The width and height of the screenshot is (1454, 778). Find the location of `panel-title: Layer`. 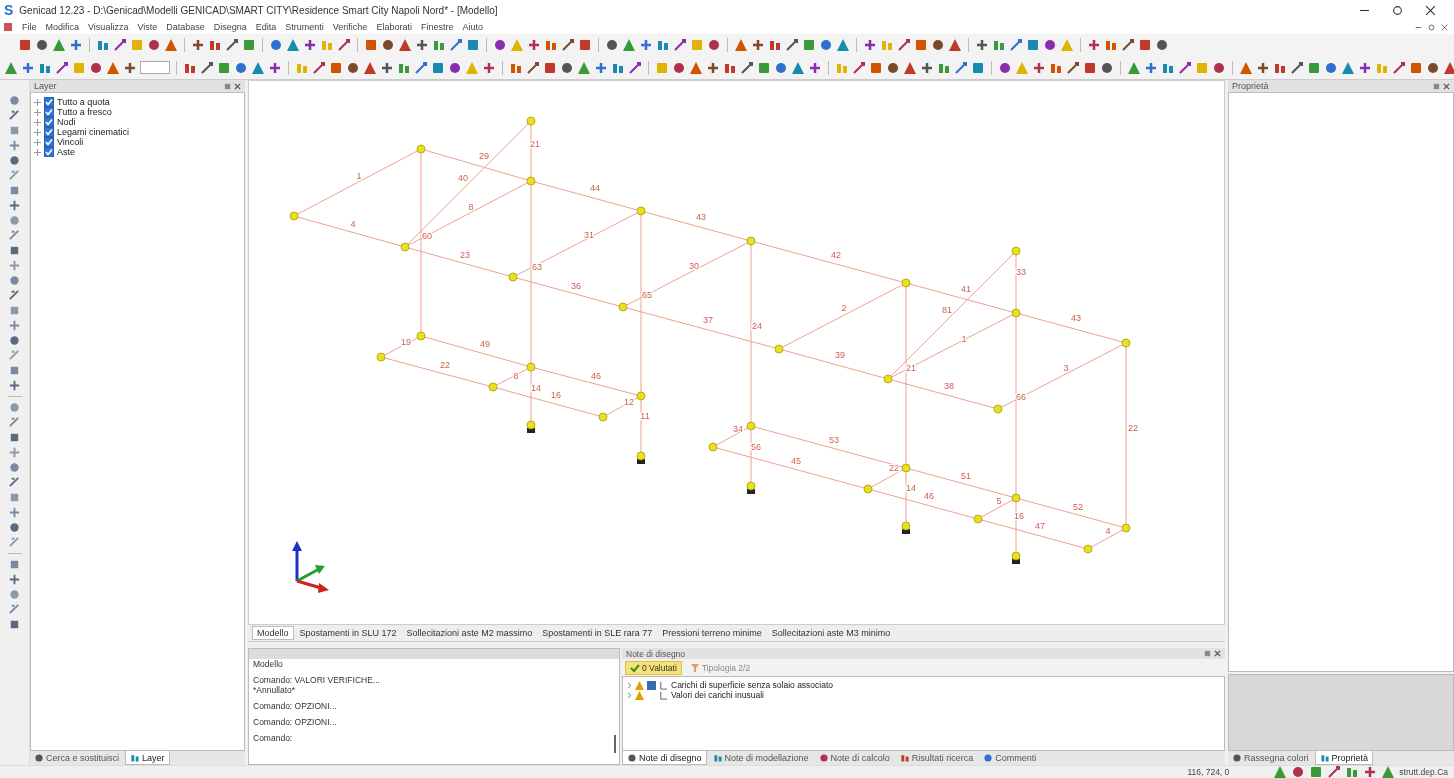

panel-title: Layer is located at coordinates (45, 86).